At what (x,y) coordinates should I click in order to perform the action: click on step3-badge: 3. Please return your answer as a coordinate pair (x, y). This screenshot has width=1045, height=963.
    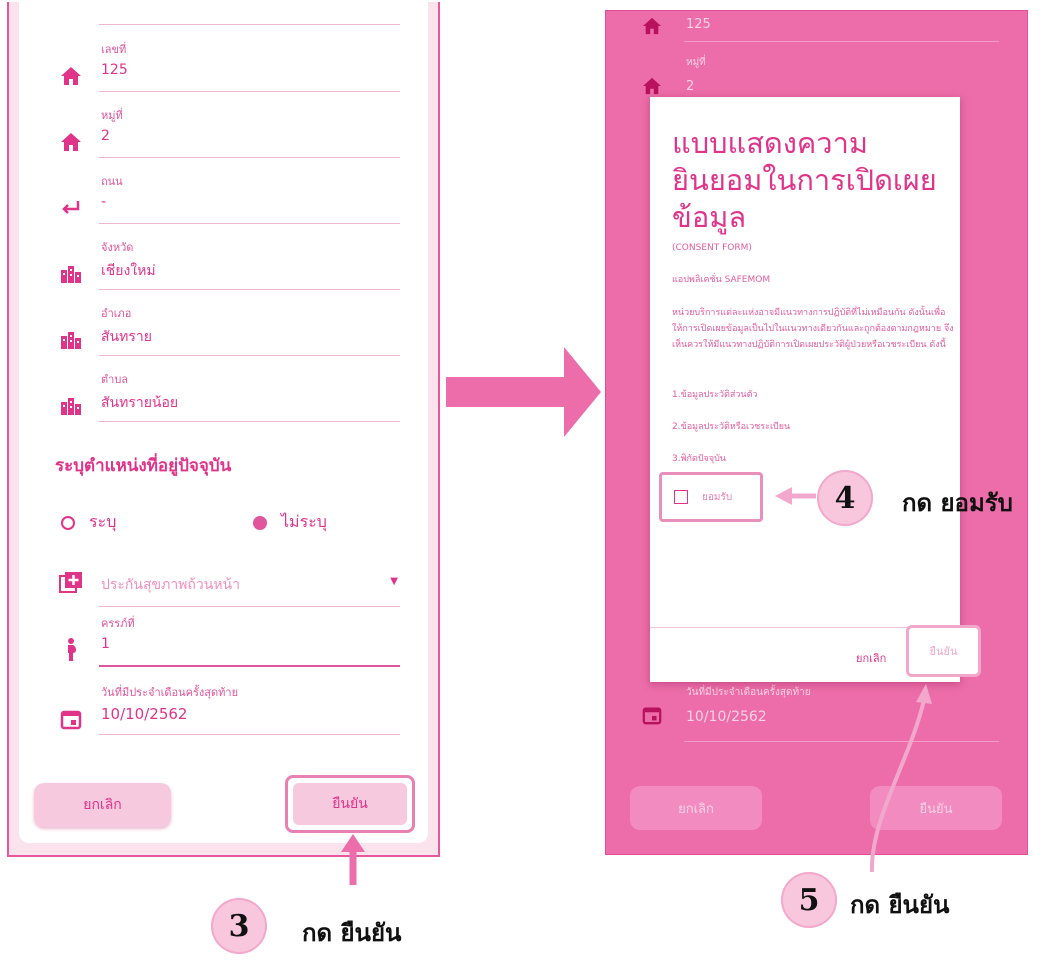
    Looking at the image, I should click on (239, 926).